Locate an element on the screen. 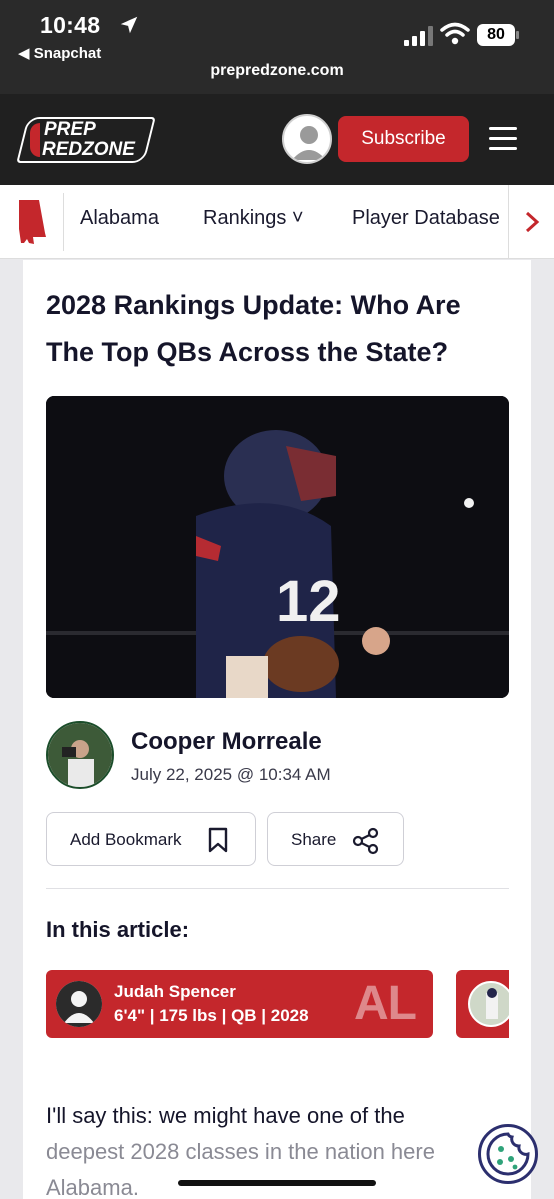  svg-text: 12 is located at coordinates (308, 601).